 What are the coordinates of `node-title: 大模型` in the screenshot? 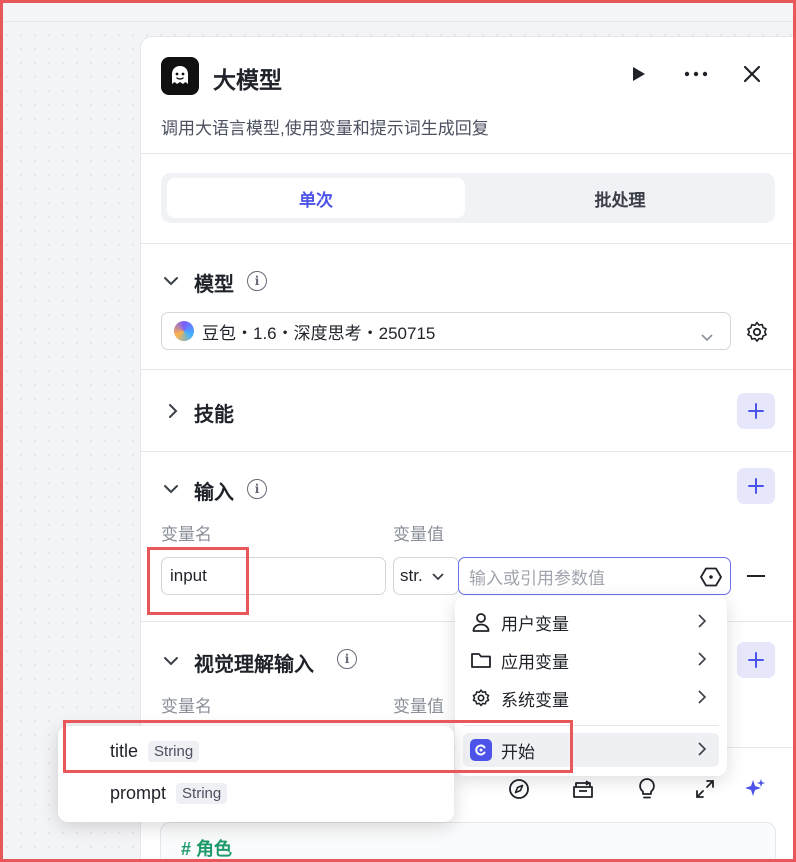 It's located at (247, 78).